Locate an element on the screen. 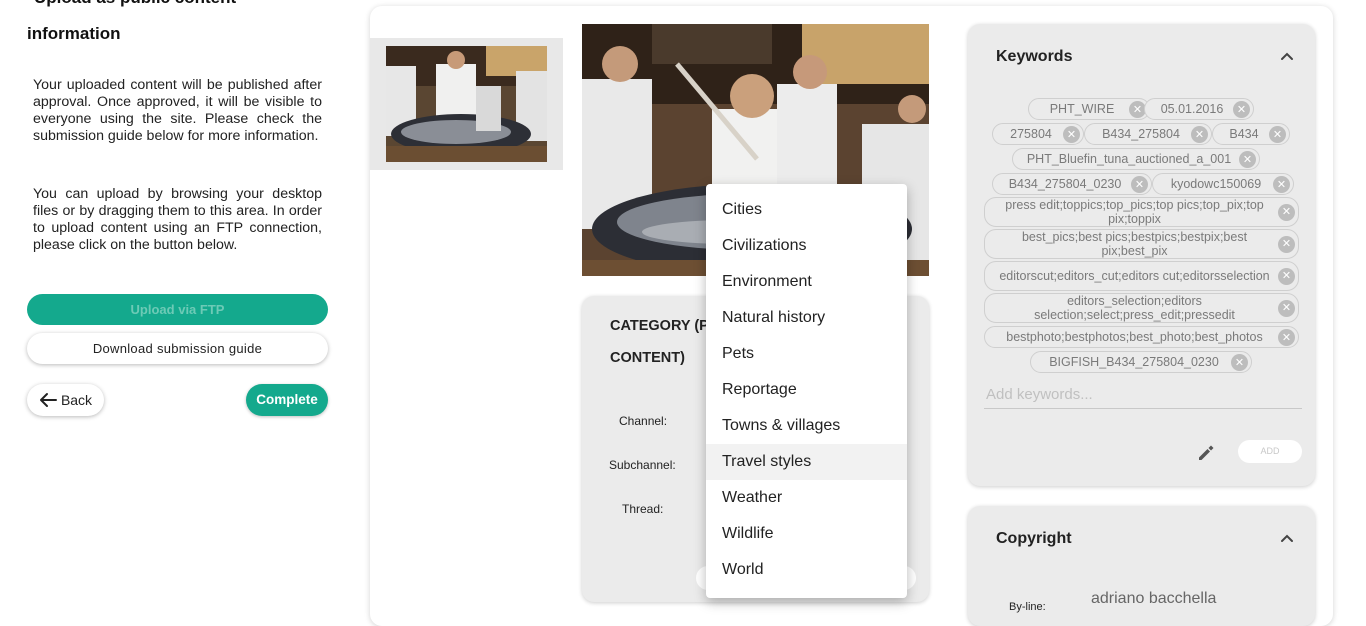 This screenshot has width=1366, height=626. dropdown-option: Reportage is located at coordinates (806, 390).